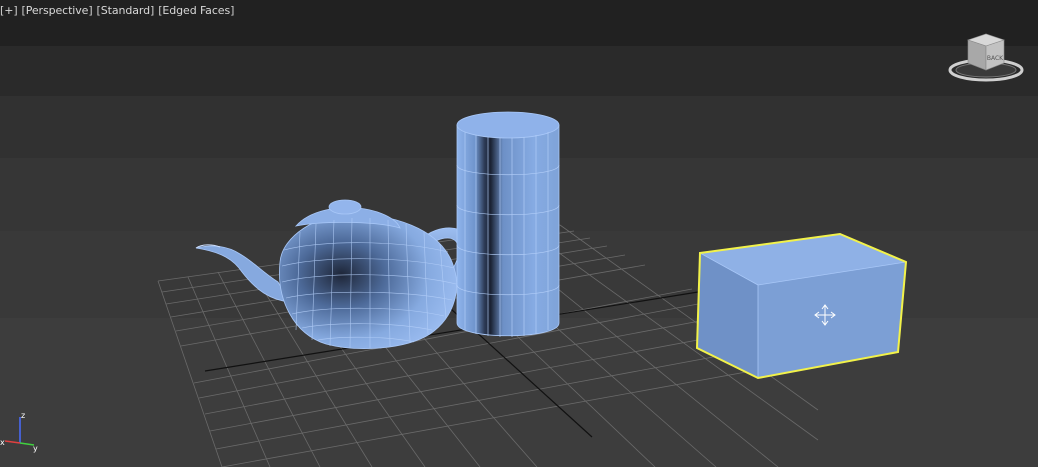 The image size is (1038, 467). I want to click on viewcube: BACK, so click(986, 60).